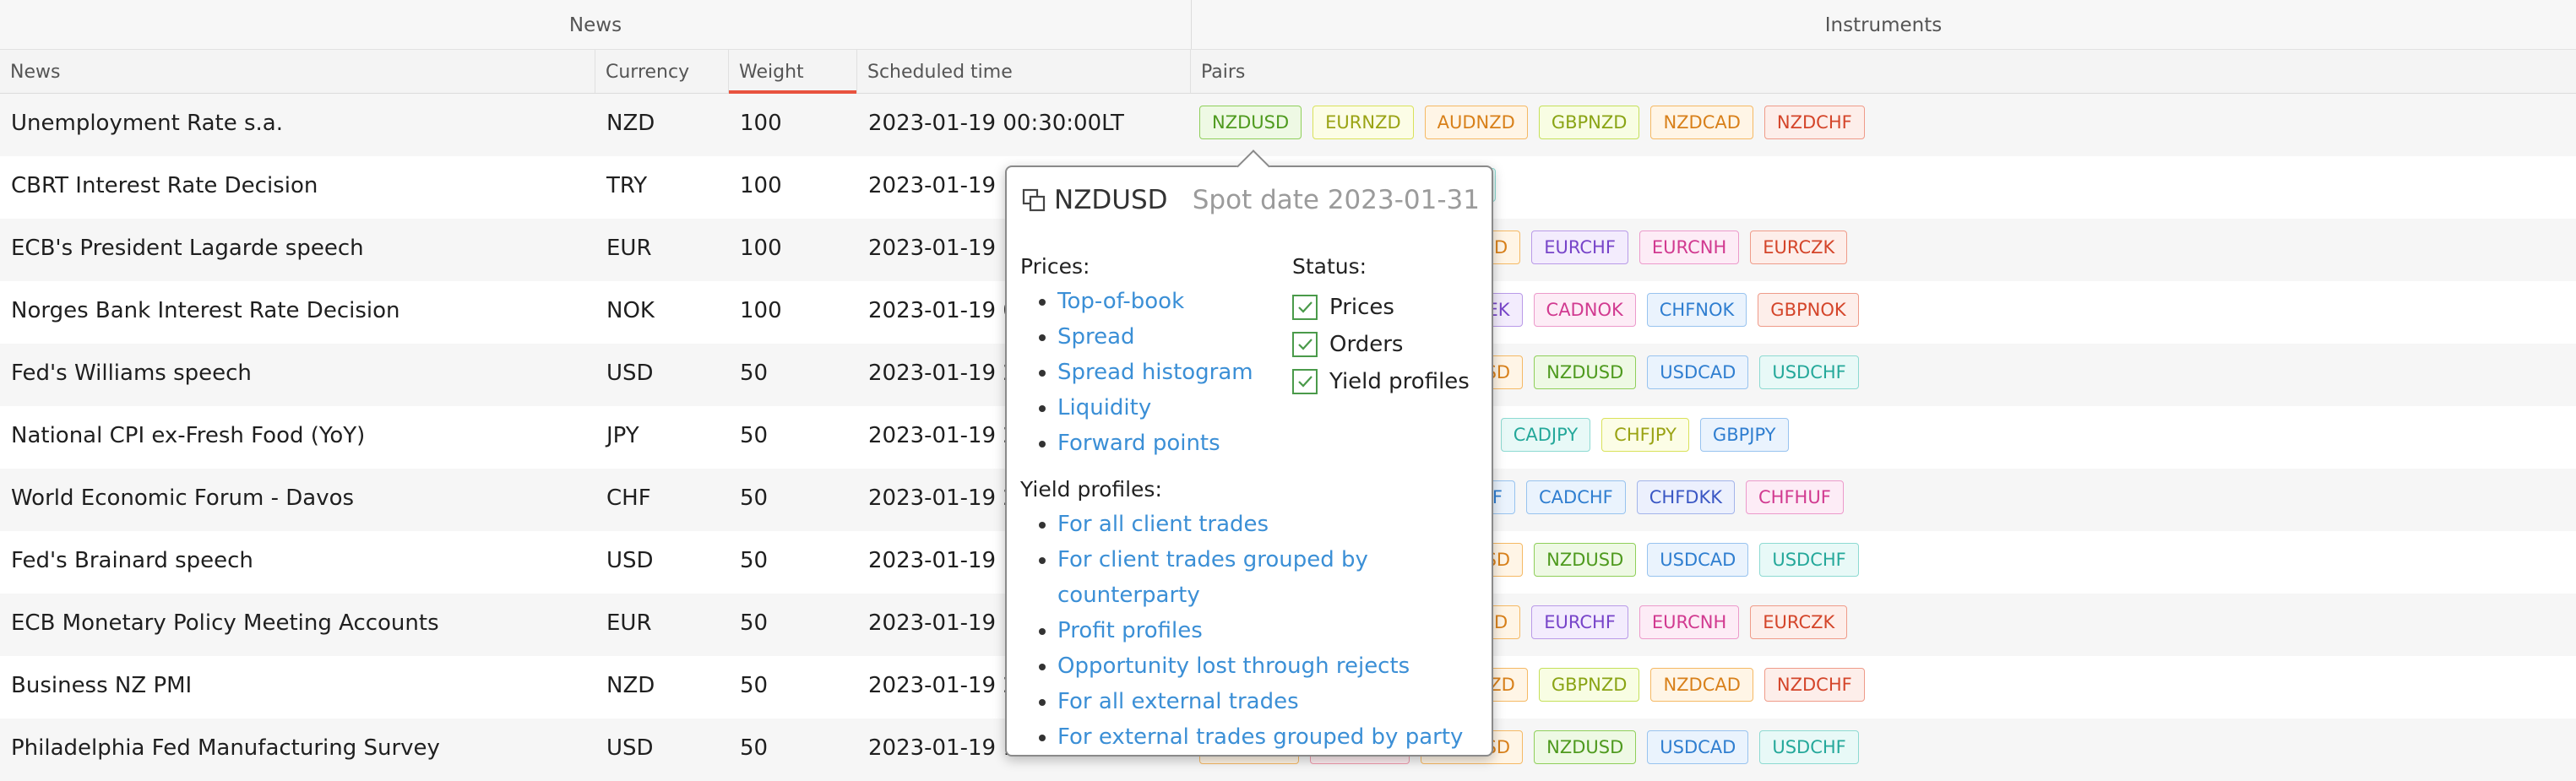 Image resolution: width=2576 pixels, height=781 pixels. Describe the element at coordinates (1260, 737) in the screenshot. I see `yield-profile-link: For external trades grouped by party` at that location.